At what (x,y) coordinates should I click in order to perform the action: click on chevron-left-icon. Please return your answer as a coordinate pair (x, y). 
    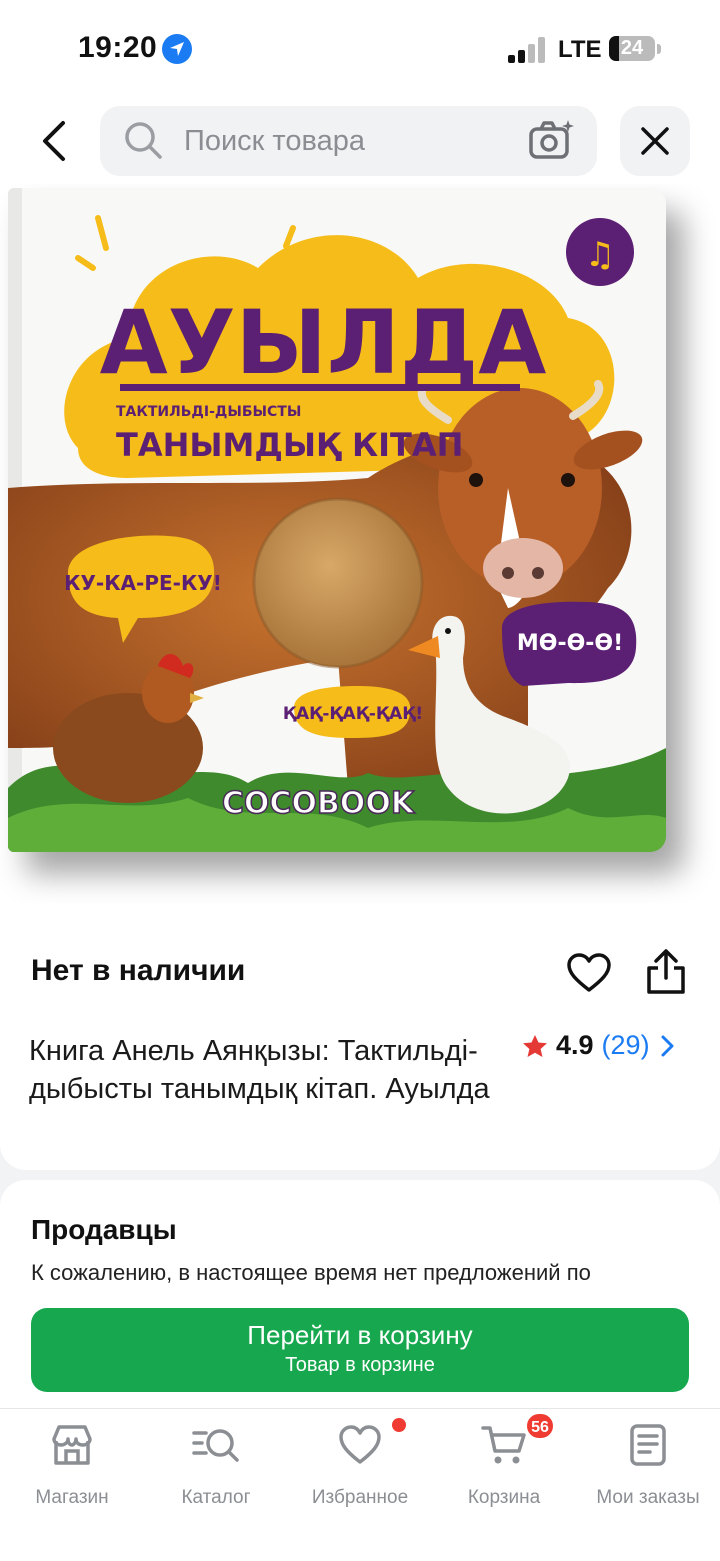
    Looking at the image, I should click on (54, 141).